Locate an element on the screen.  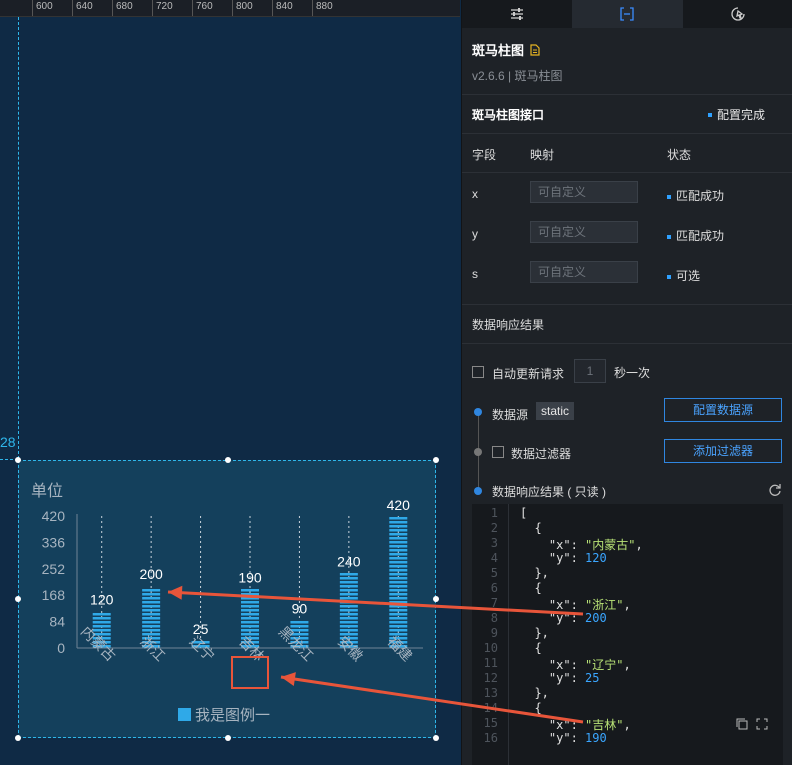
resize-handle-bl is located at coordinates (18, 738).